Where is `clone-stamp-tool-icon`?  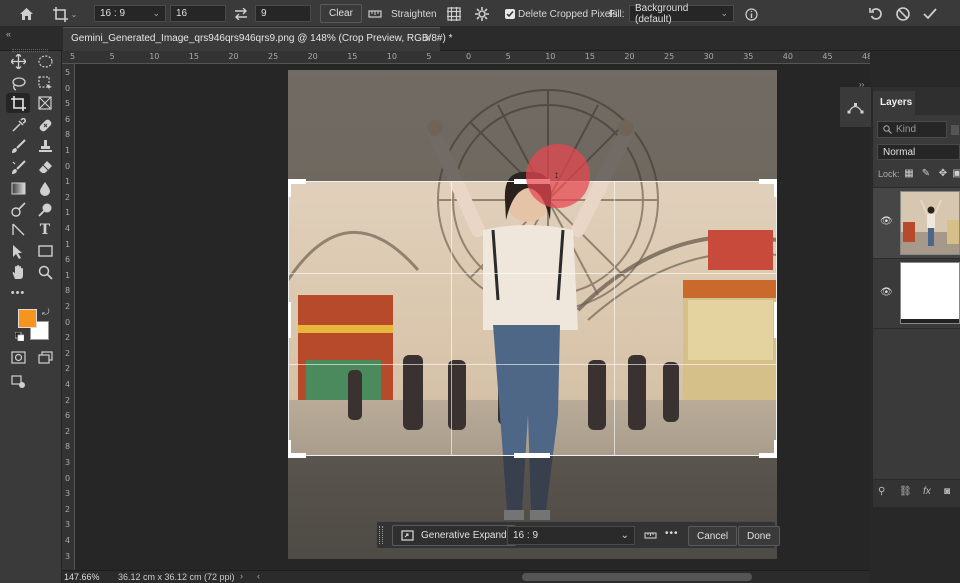 clone-stamp-tool-icon is located at coordinates (45, 146).